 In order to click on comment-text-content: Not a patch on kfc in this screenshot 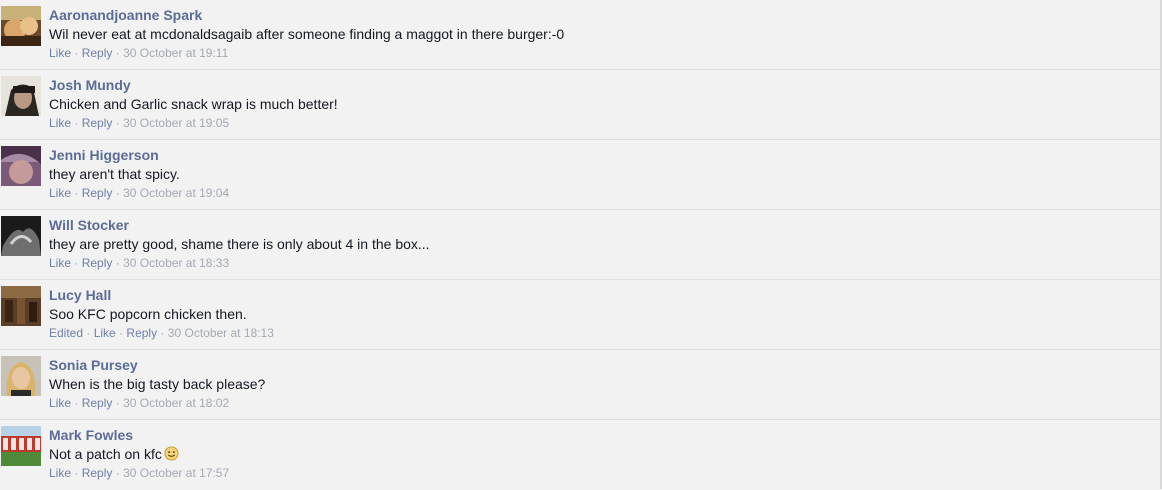, I will do `click(105, 454)`.